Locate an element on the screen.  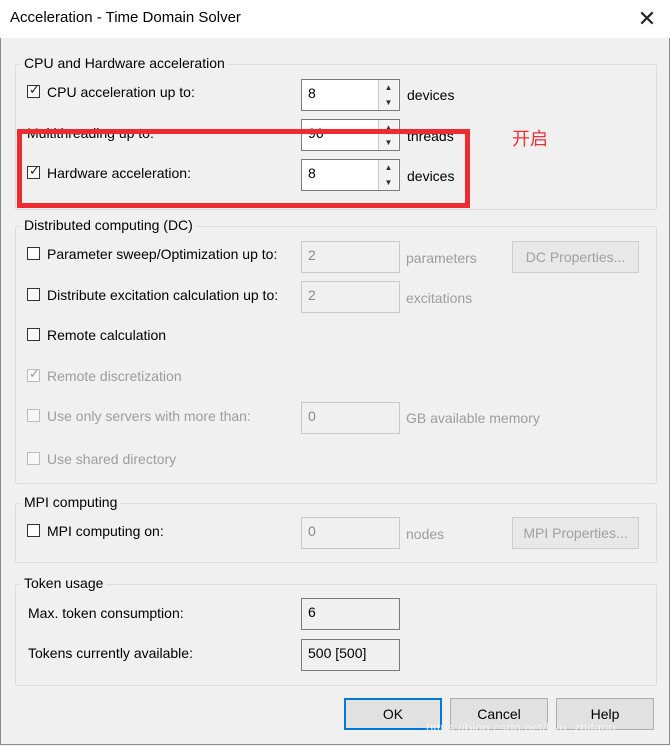
window-title: Acceleration - Time Domain Solver is located at coordinates (125, 17).